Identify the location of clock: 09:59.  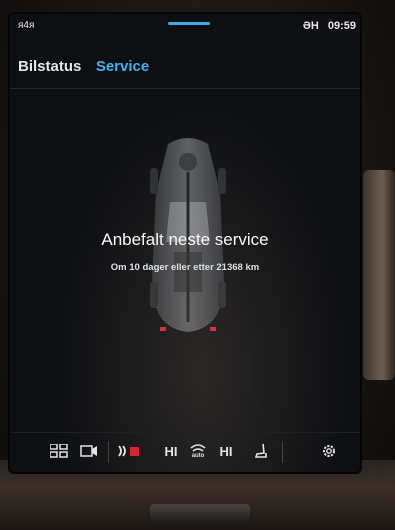
(341, 26).